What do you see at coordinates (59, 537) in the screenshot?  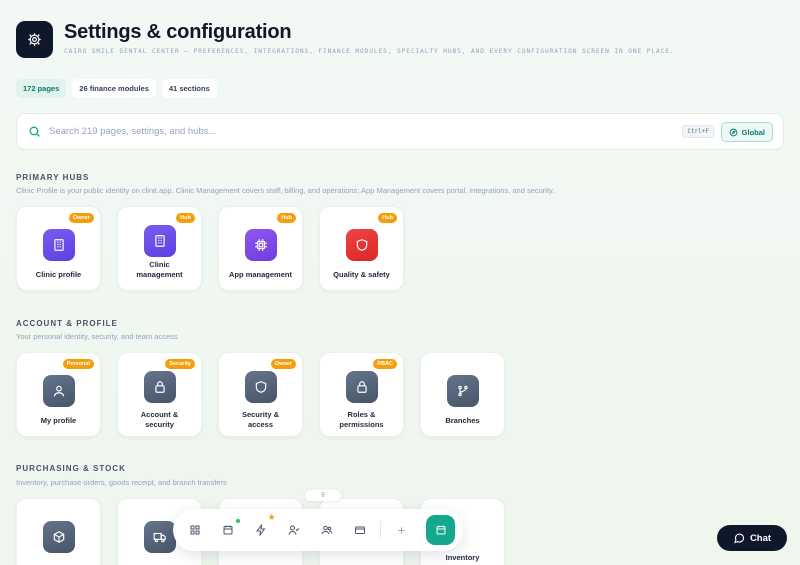 I see `box-icon` at bounding box center [59, 537].